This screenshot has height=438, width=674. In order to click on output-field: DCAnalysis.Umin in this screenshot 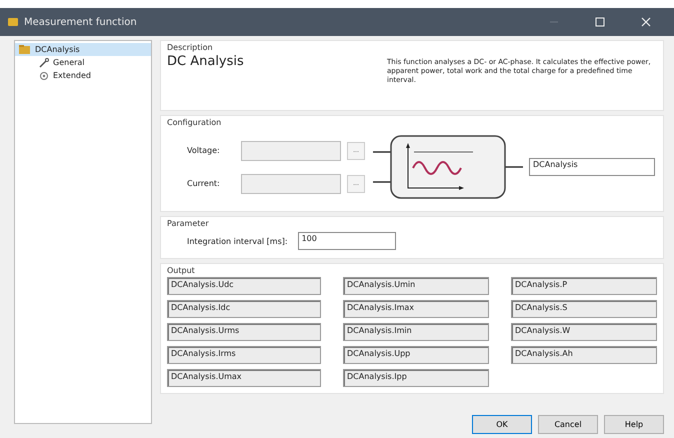, I will do `click(416, 286)`.